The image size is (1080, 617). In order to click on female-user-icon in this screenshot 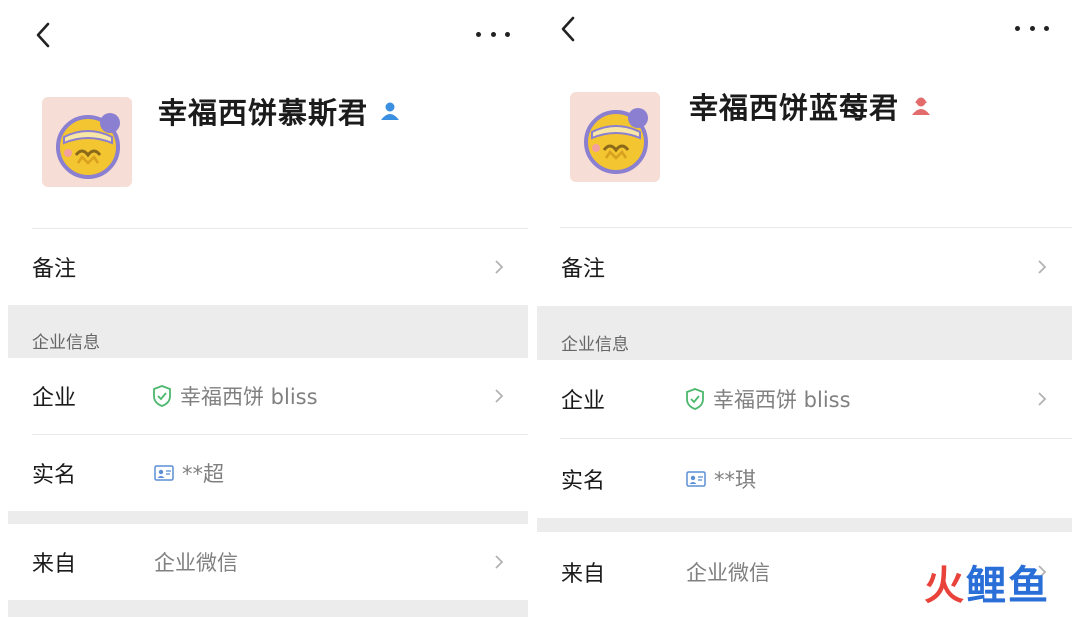, I will do `click(921, 106)`.